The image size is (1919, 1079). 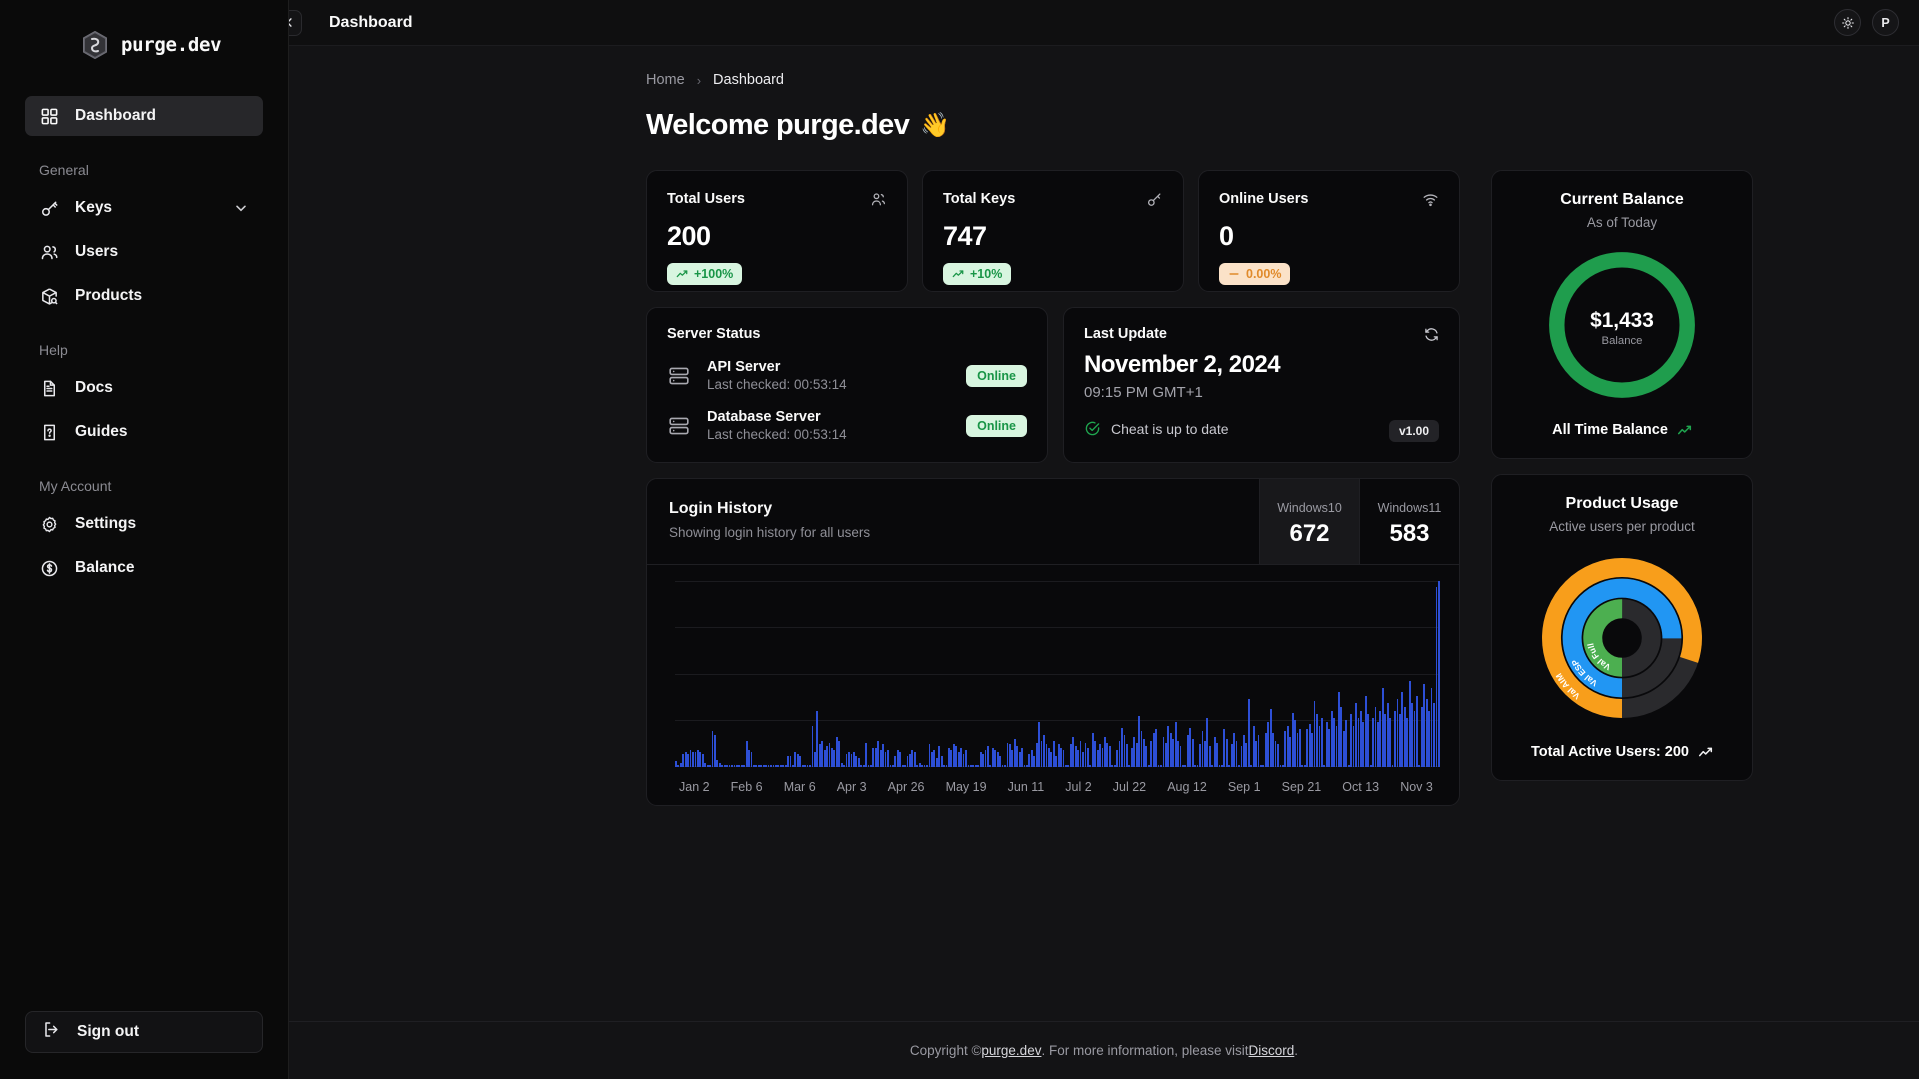 I want to click on breadcrumb-current: Dashboard, so click(x=748, y=80).